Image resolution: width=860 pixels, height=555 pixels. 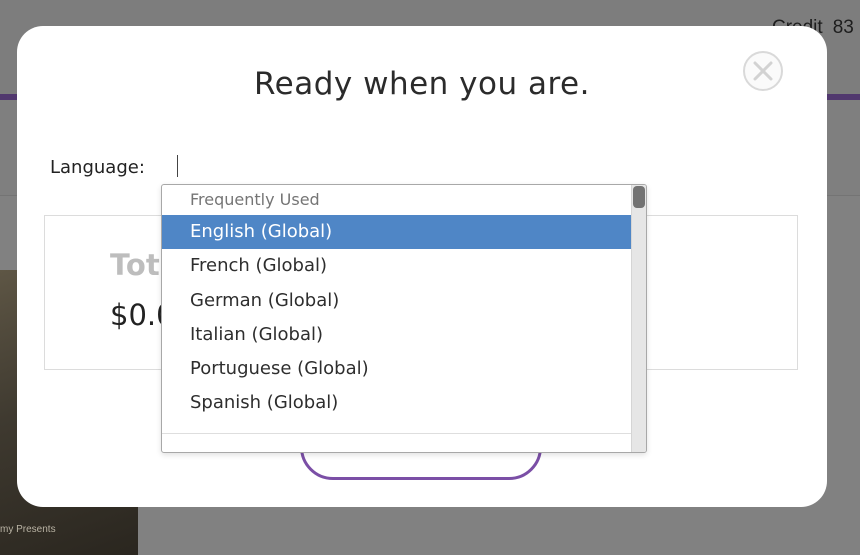 I want to click on language-option-french: French (Global), so click(x=397, y=266).